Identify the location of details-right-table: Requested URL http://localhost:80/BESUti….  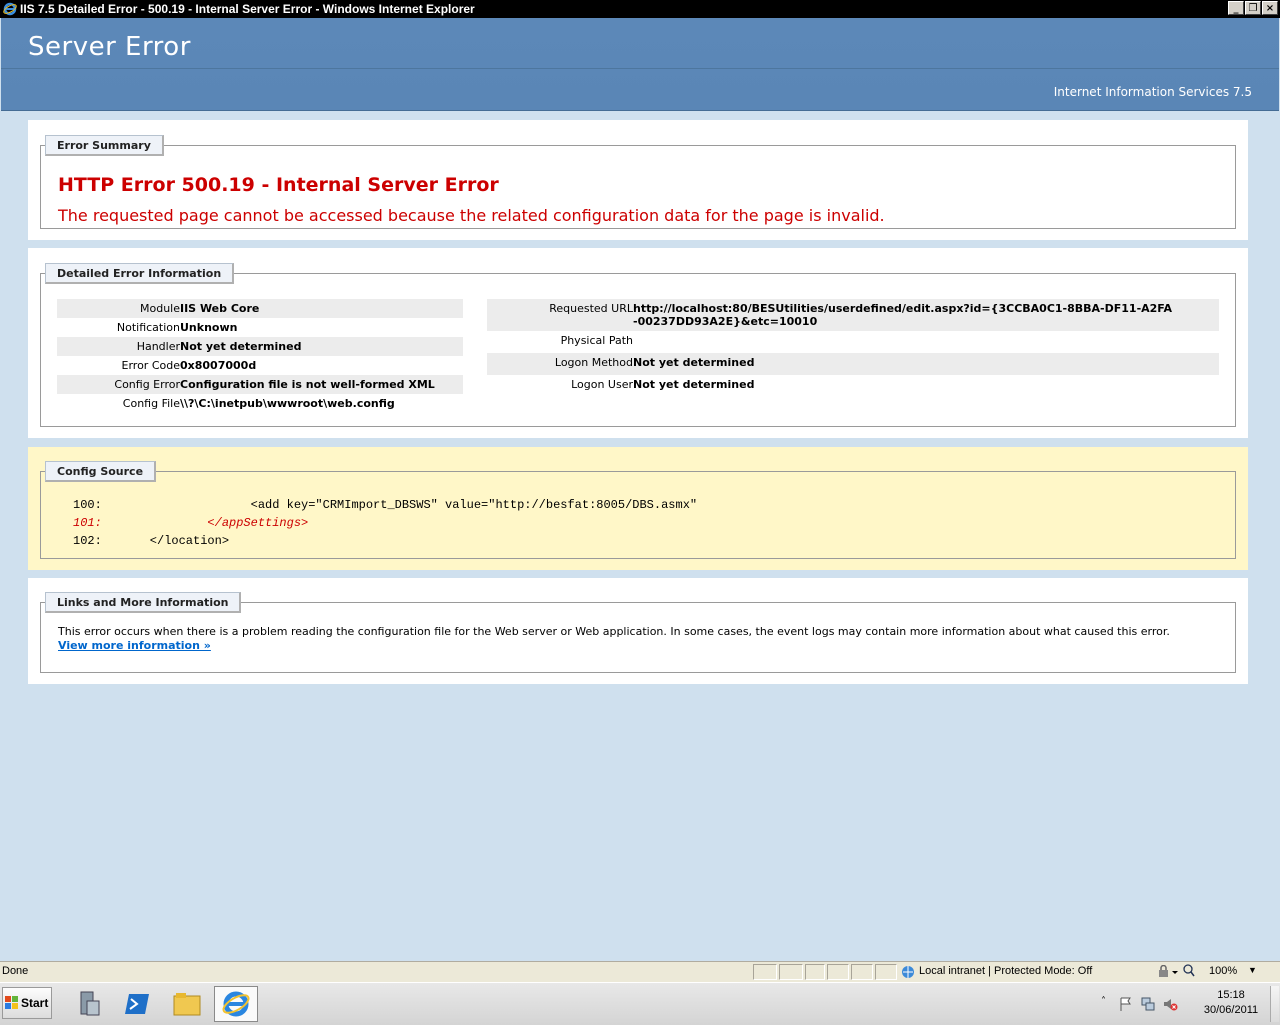
(853, 348).